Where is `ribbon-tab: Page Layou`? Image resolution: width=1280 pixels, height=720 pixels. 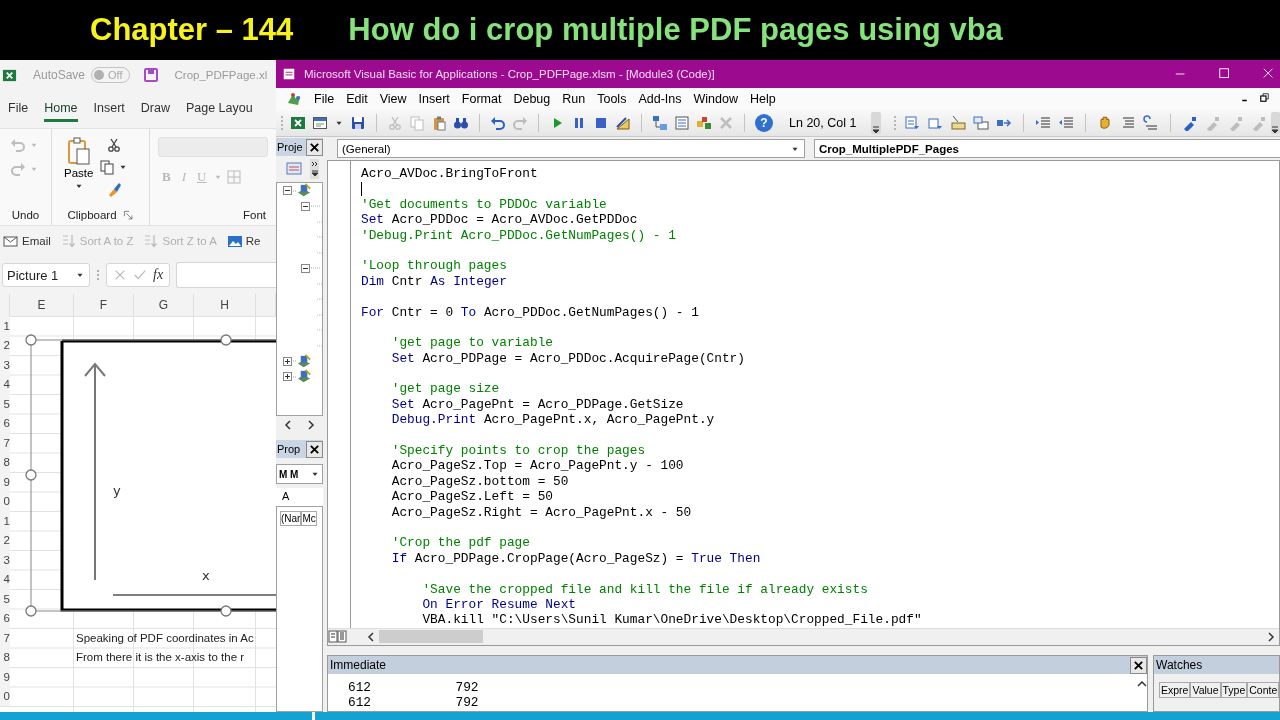
ribbon-tab: Page Layou is located at coordinates (219, 109).